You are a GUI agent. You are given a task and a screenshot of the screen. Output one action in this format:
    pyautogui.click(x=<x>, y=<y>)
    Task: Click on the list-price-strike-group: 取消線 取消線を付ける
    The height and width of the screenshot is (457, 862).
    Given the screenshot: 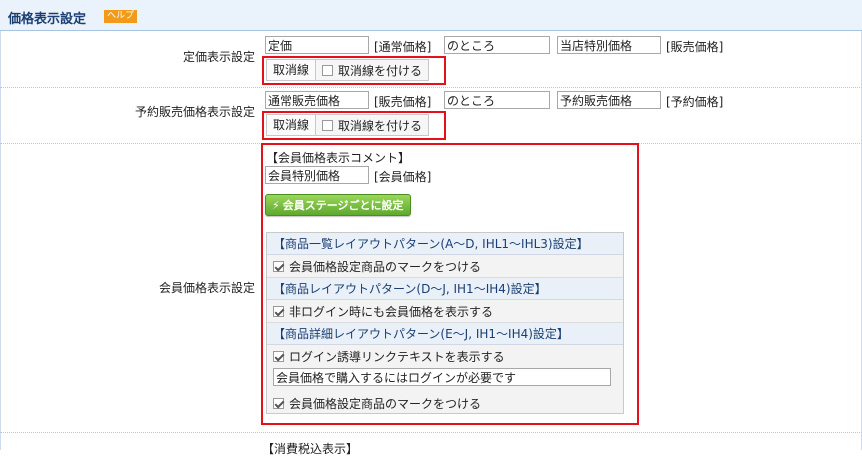 What is the action you would take?
    pyautogui.click(x=348, y=70)
    